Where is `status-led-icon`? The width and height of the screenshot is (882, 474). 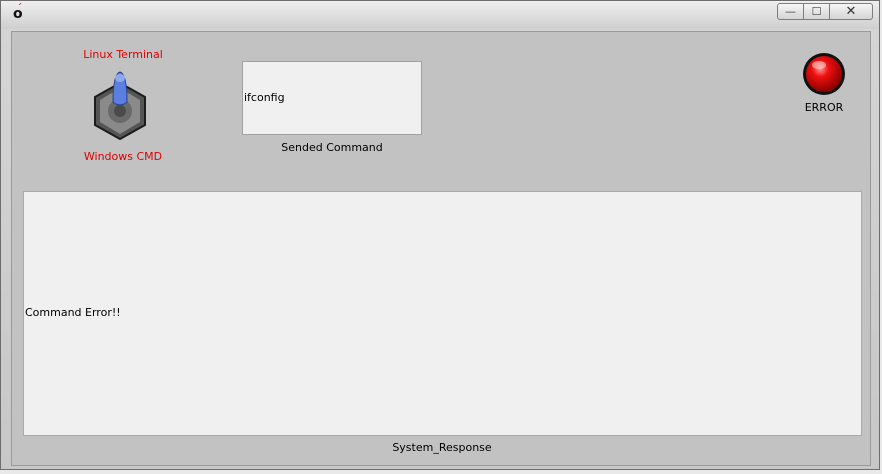
status-led-icon is located at coordinates (824, 74).